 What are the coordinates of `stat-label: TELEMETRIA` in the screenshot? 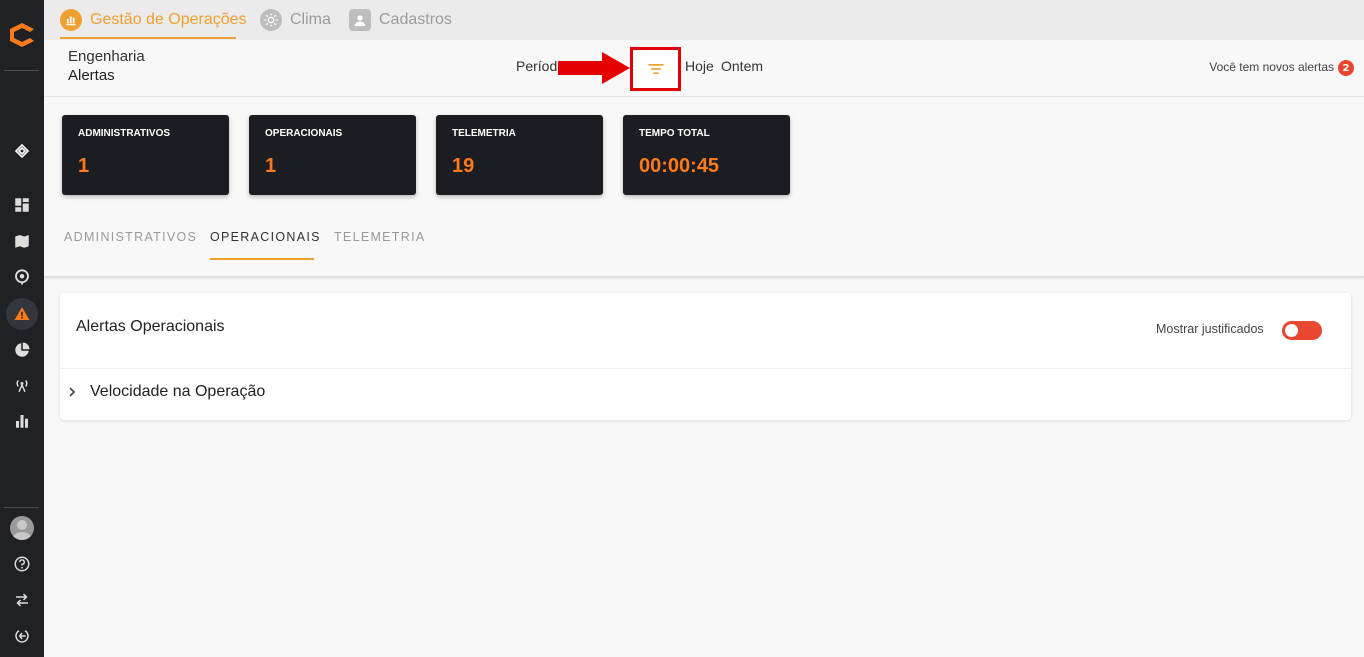 It's located at (484, 133).